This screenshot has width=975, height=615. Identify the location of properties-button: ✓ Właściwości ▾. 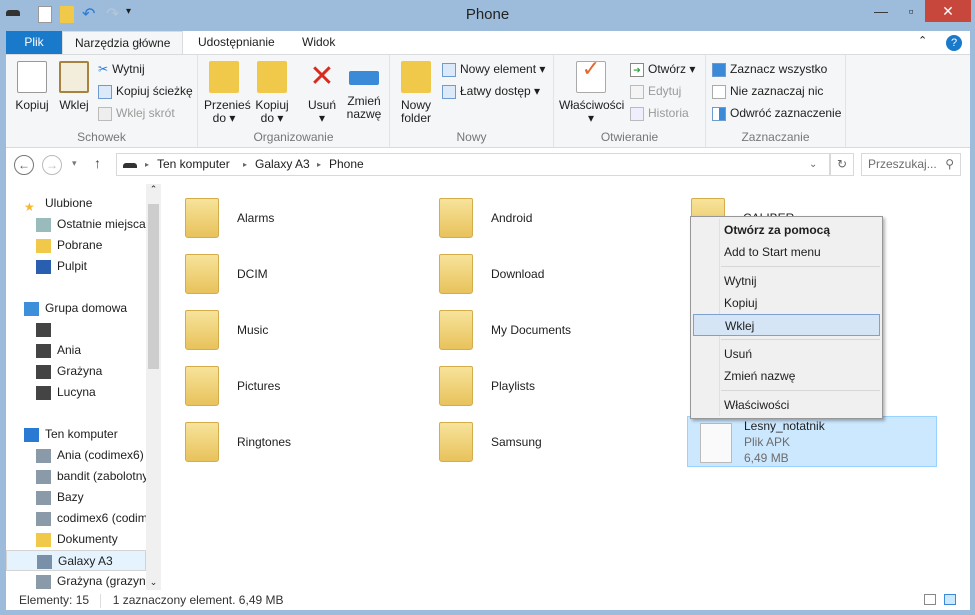
(591, 91).